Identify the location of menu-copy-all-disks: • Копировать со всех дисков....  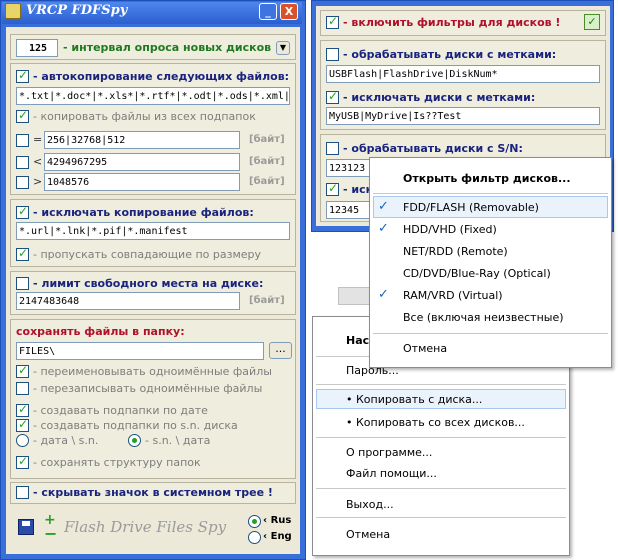
(435, 422).